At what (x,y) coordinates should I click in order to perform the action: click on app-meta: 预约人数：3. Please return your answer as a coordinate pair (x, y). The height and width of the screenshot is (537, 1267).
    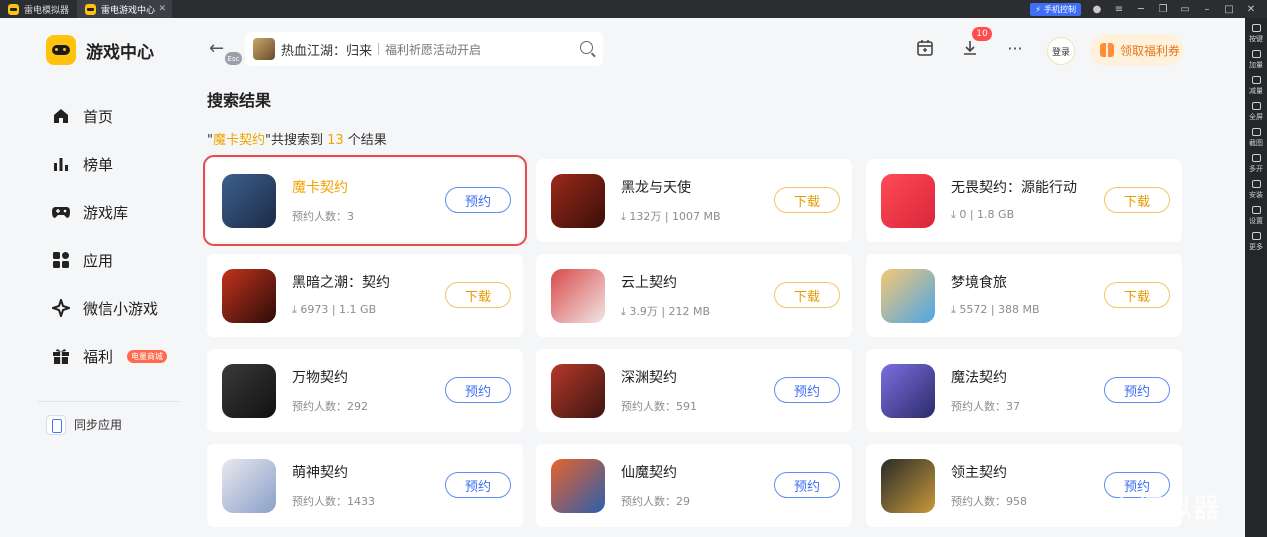
    Looking at the image, I should click on (323, 216).